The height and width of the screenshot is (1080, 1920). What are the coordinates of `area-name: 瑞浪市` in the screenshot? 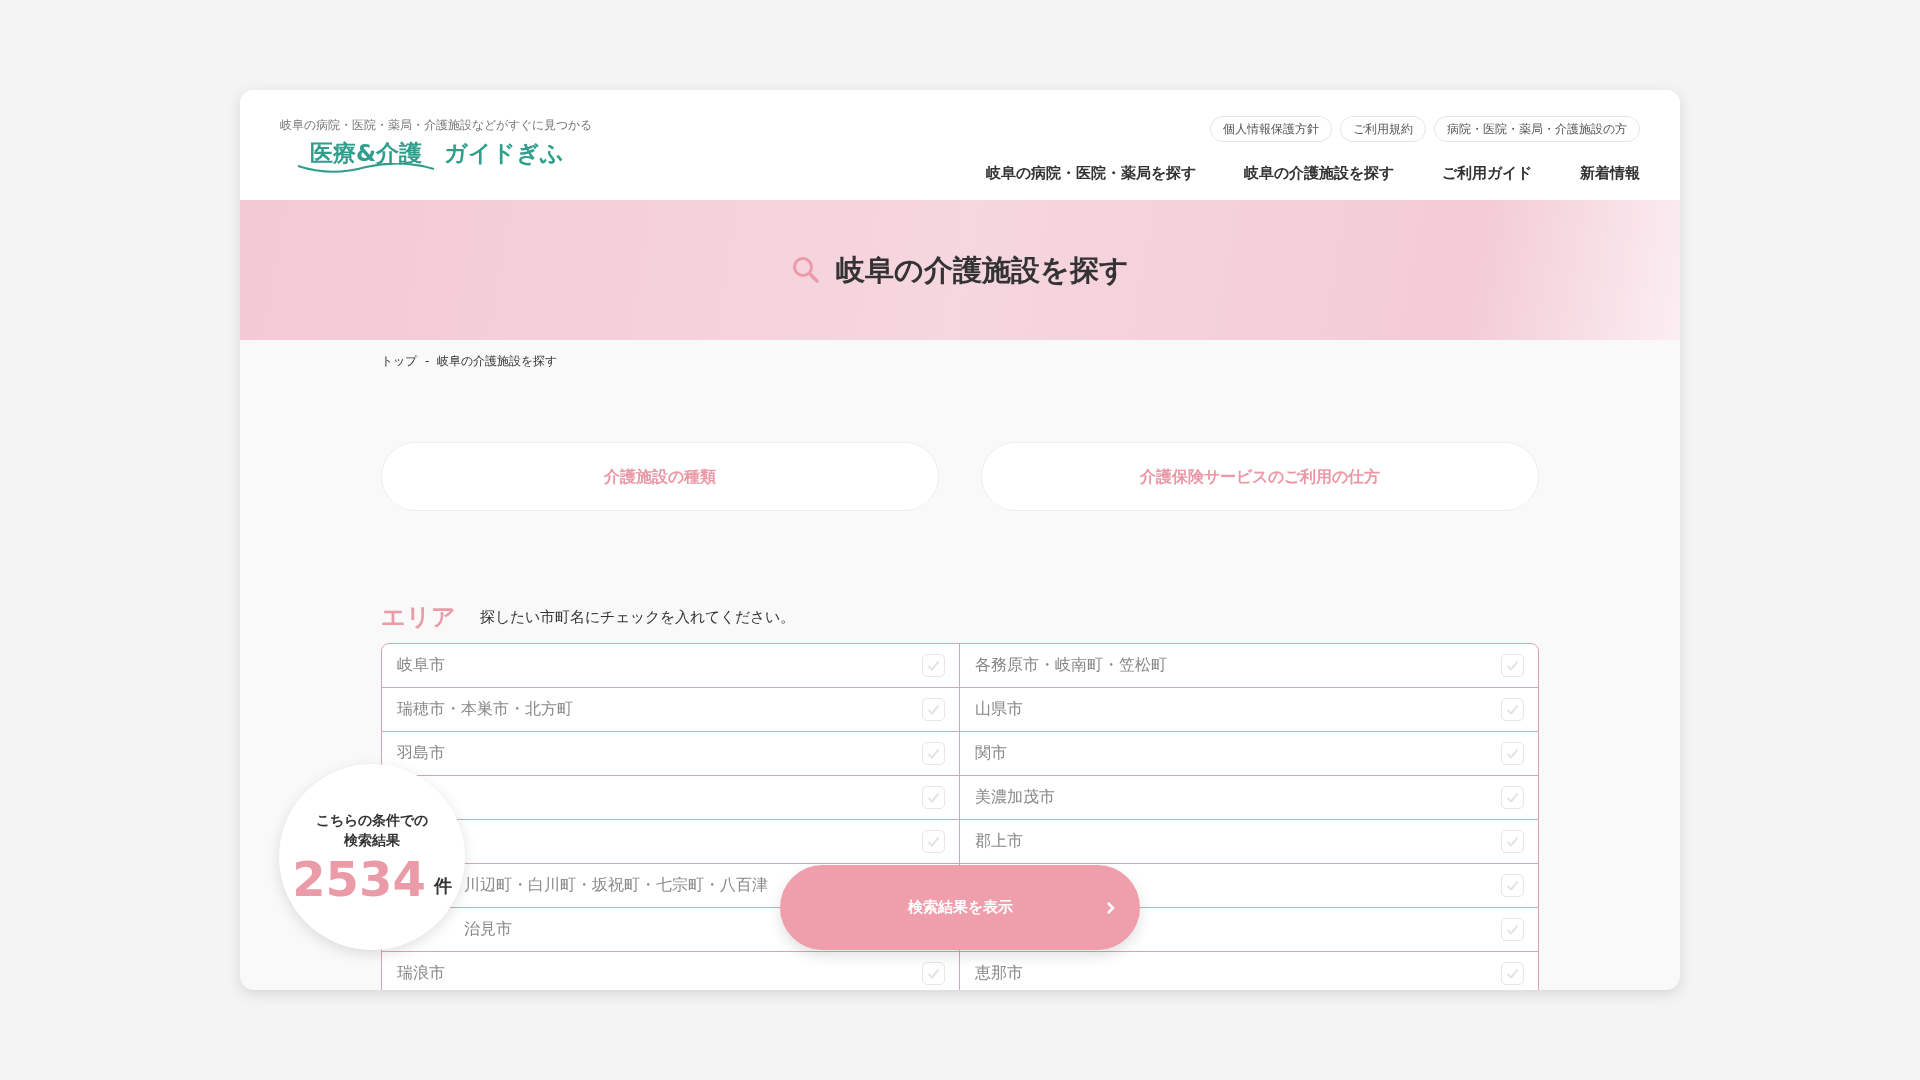 It's located at (421, 973).